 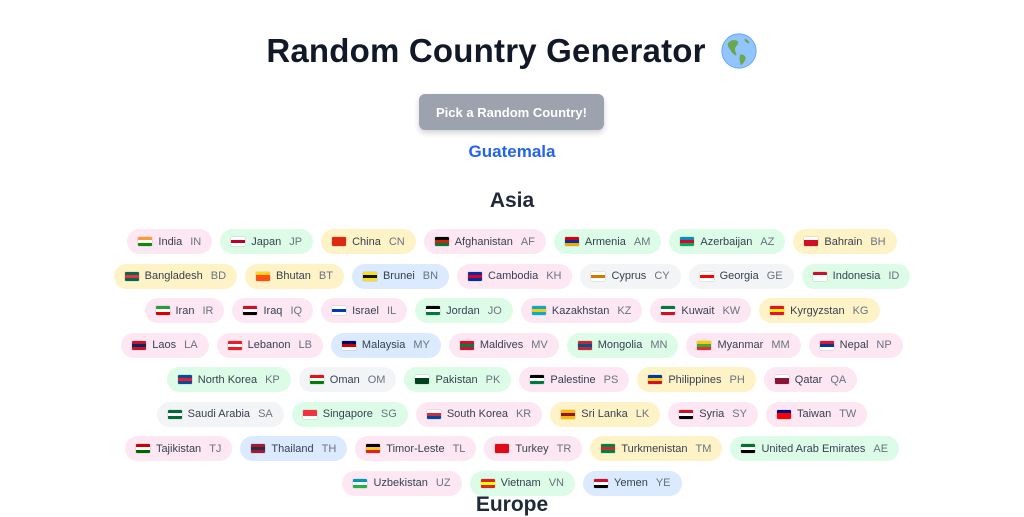 I want to click on country-name: Afghanistan, so click(x=483, y=241).